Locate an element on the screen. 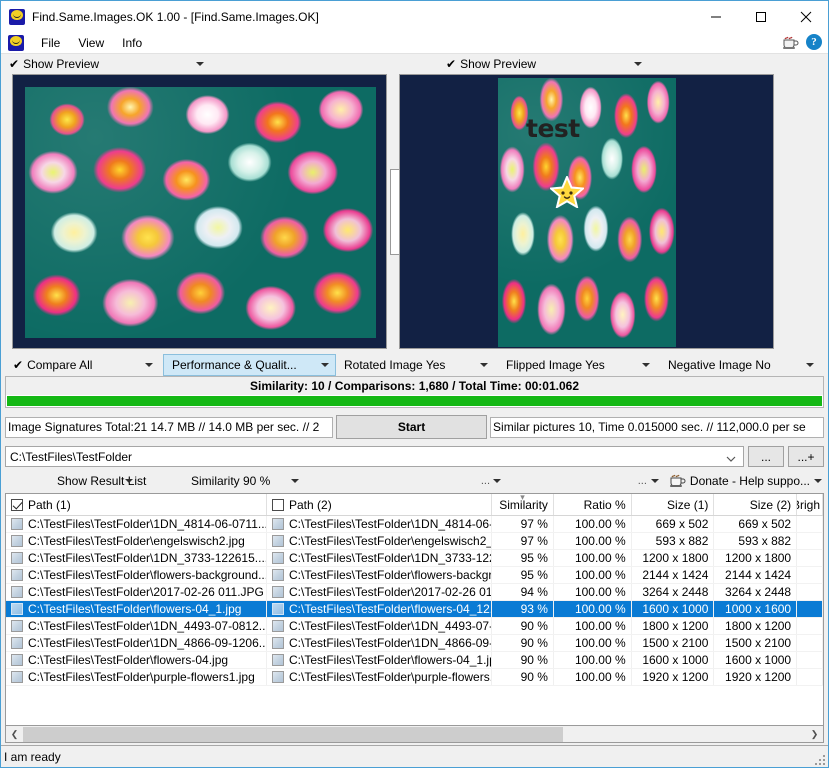 This screenshot has height=768, width=829. path-row: C:\TestFiles\TestFolder ... ...+ is located at coordinates (414, 456).